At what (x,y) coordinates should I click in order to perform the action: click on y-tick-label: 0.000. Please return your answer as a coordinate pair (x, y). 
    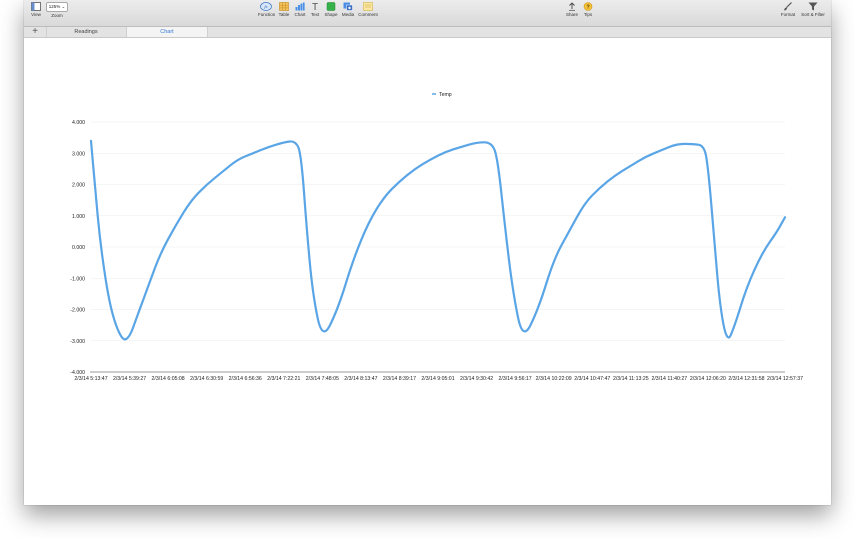
    Looking at the image, I should click on (78, 248).